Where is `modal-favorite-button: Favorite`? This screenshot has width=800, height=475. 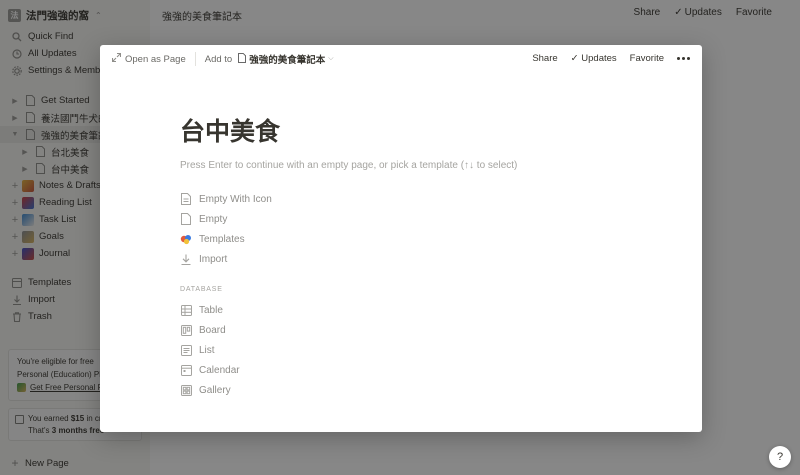 modal-favorite-button: Favorite is located at coordinates (647, 58).